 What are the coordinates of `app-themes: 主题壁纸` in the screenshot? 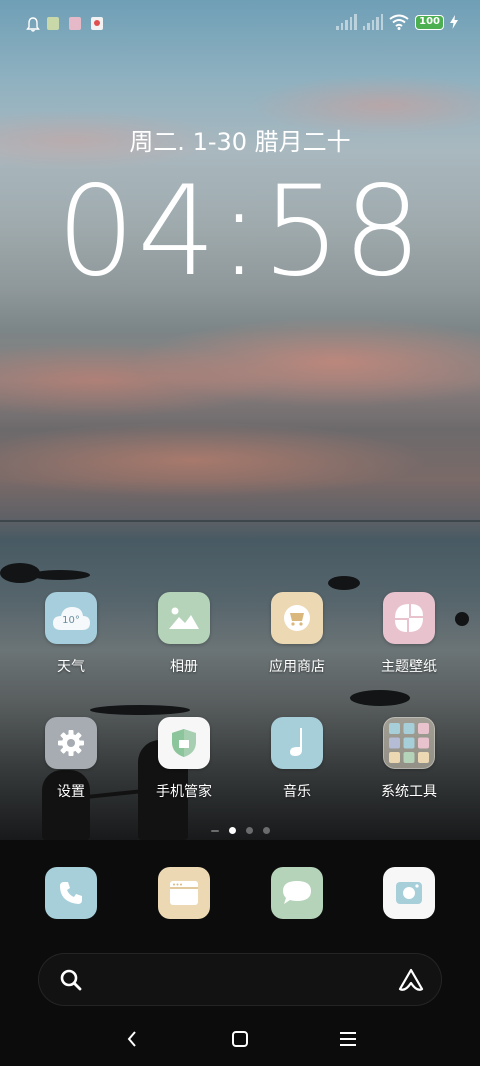 It's located at (409, 634).